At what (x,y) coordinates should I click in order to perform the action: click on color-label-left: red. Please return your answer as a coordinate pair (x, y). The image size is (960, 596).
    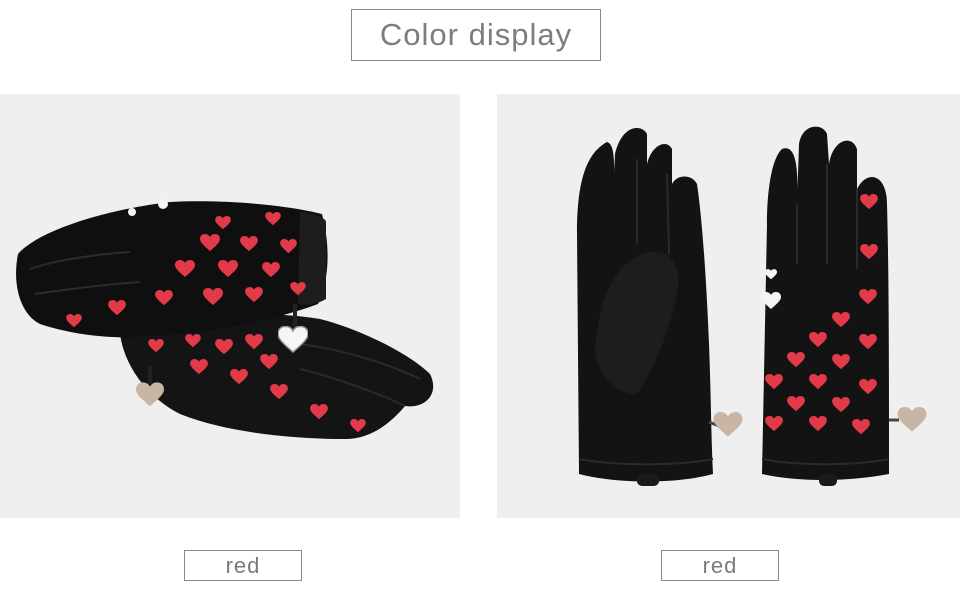
    Looking at the image, I should click on (243, 565).